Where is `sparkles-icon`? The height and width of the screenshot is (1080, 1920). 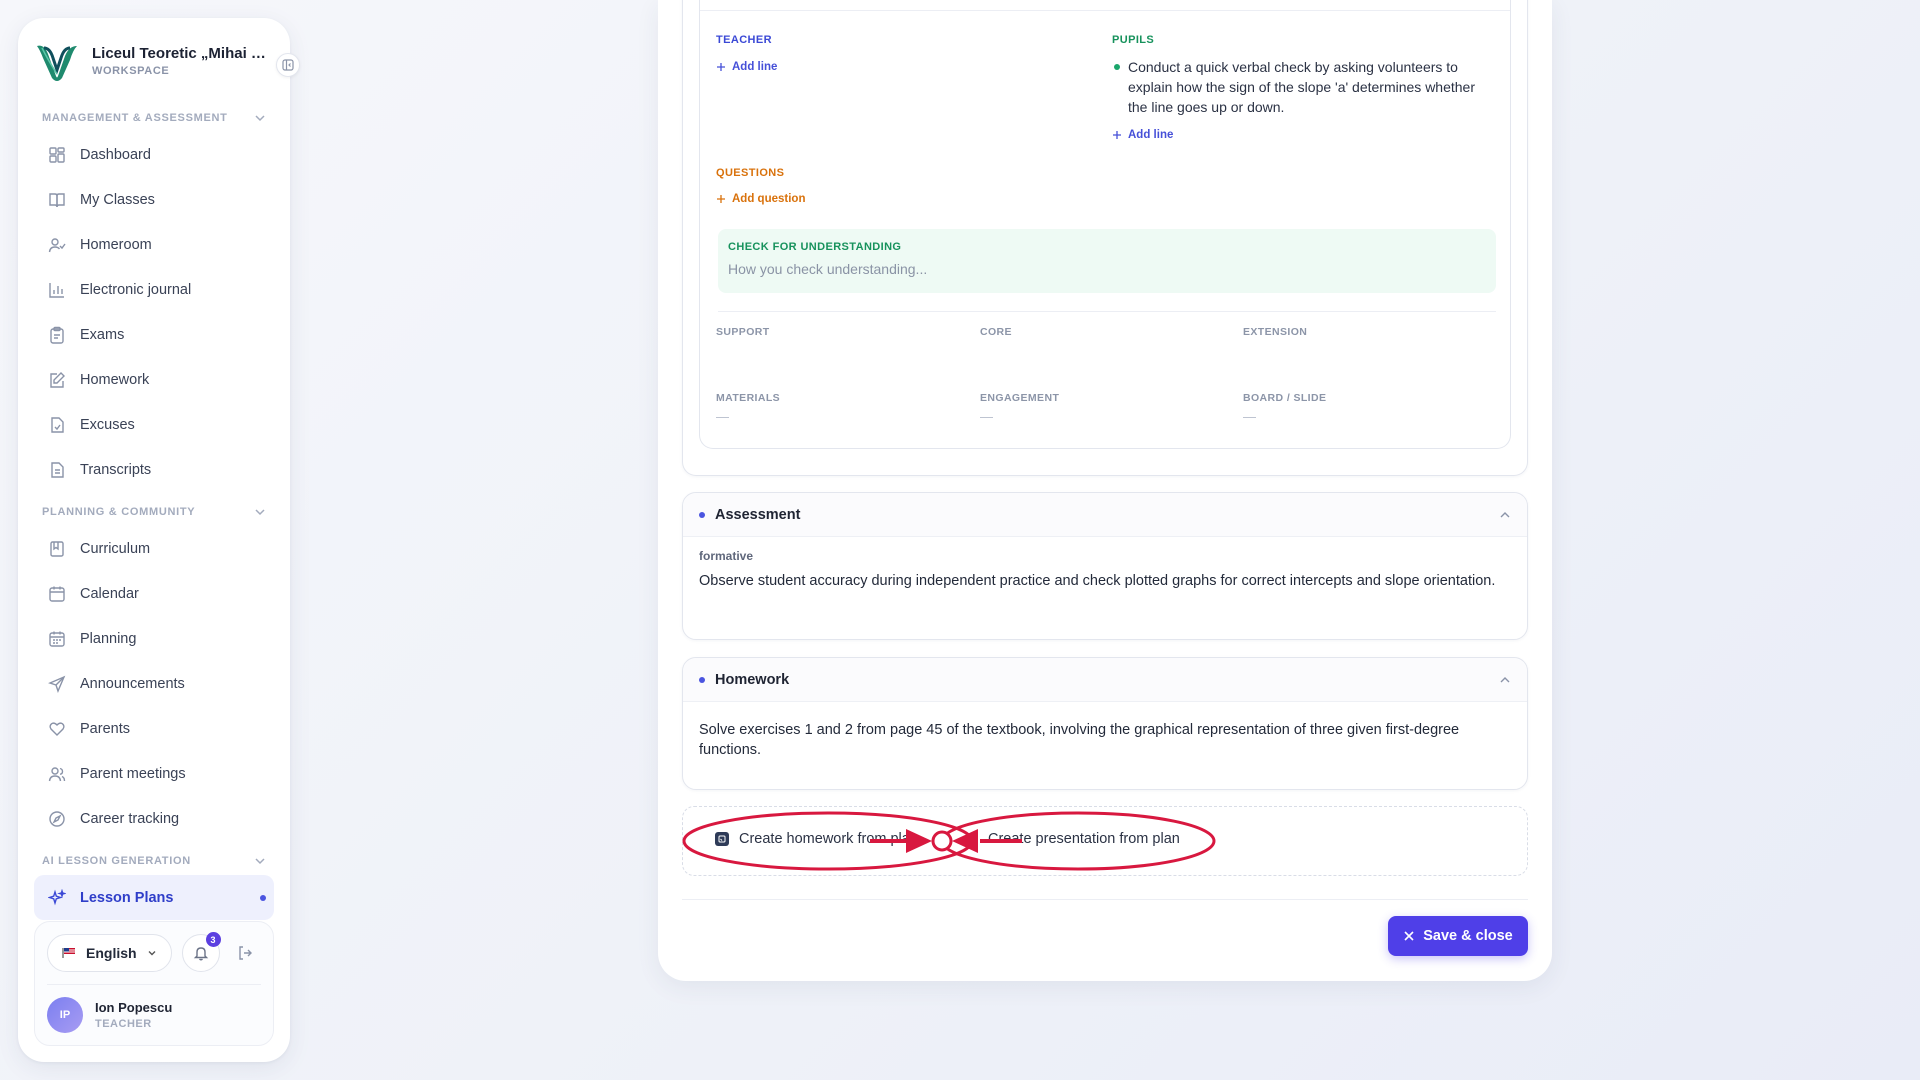
sparkles-icon is located at coordinates (57, 896).